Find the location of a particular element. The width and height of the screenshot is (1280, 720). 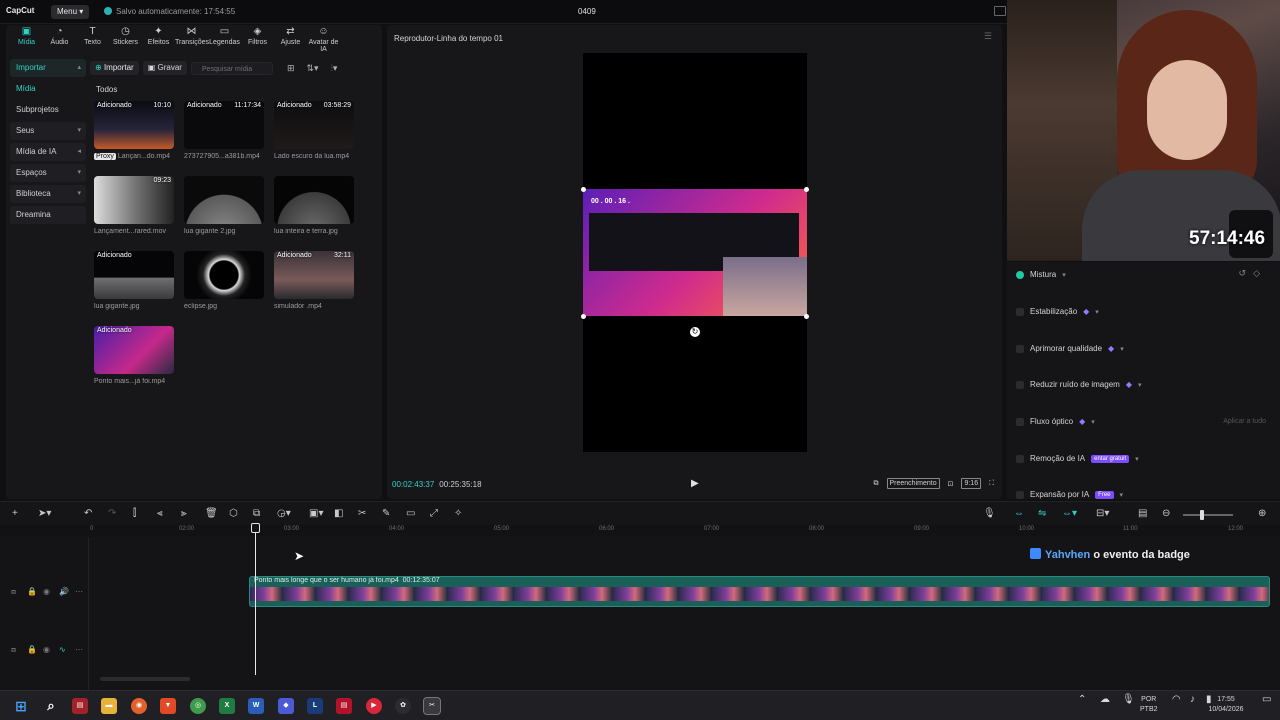

mirror-icon: ◧ is located at coordinates (338, 513).